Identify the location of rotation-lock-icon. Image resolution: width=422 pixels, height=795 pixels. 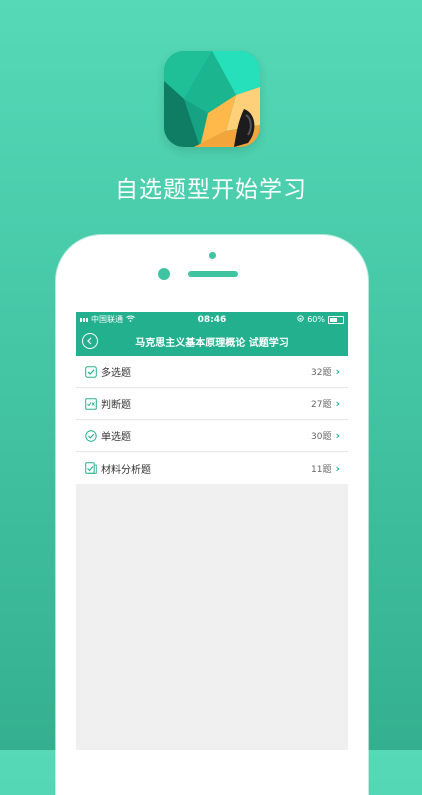
(300, 319).